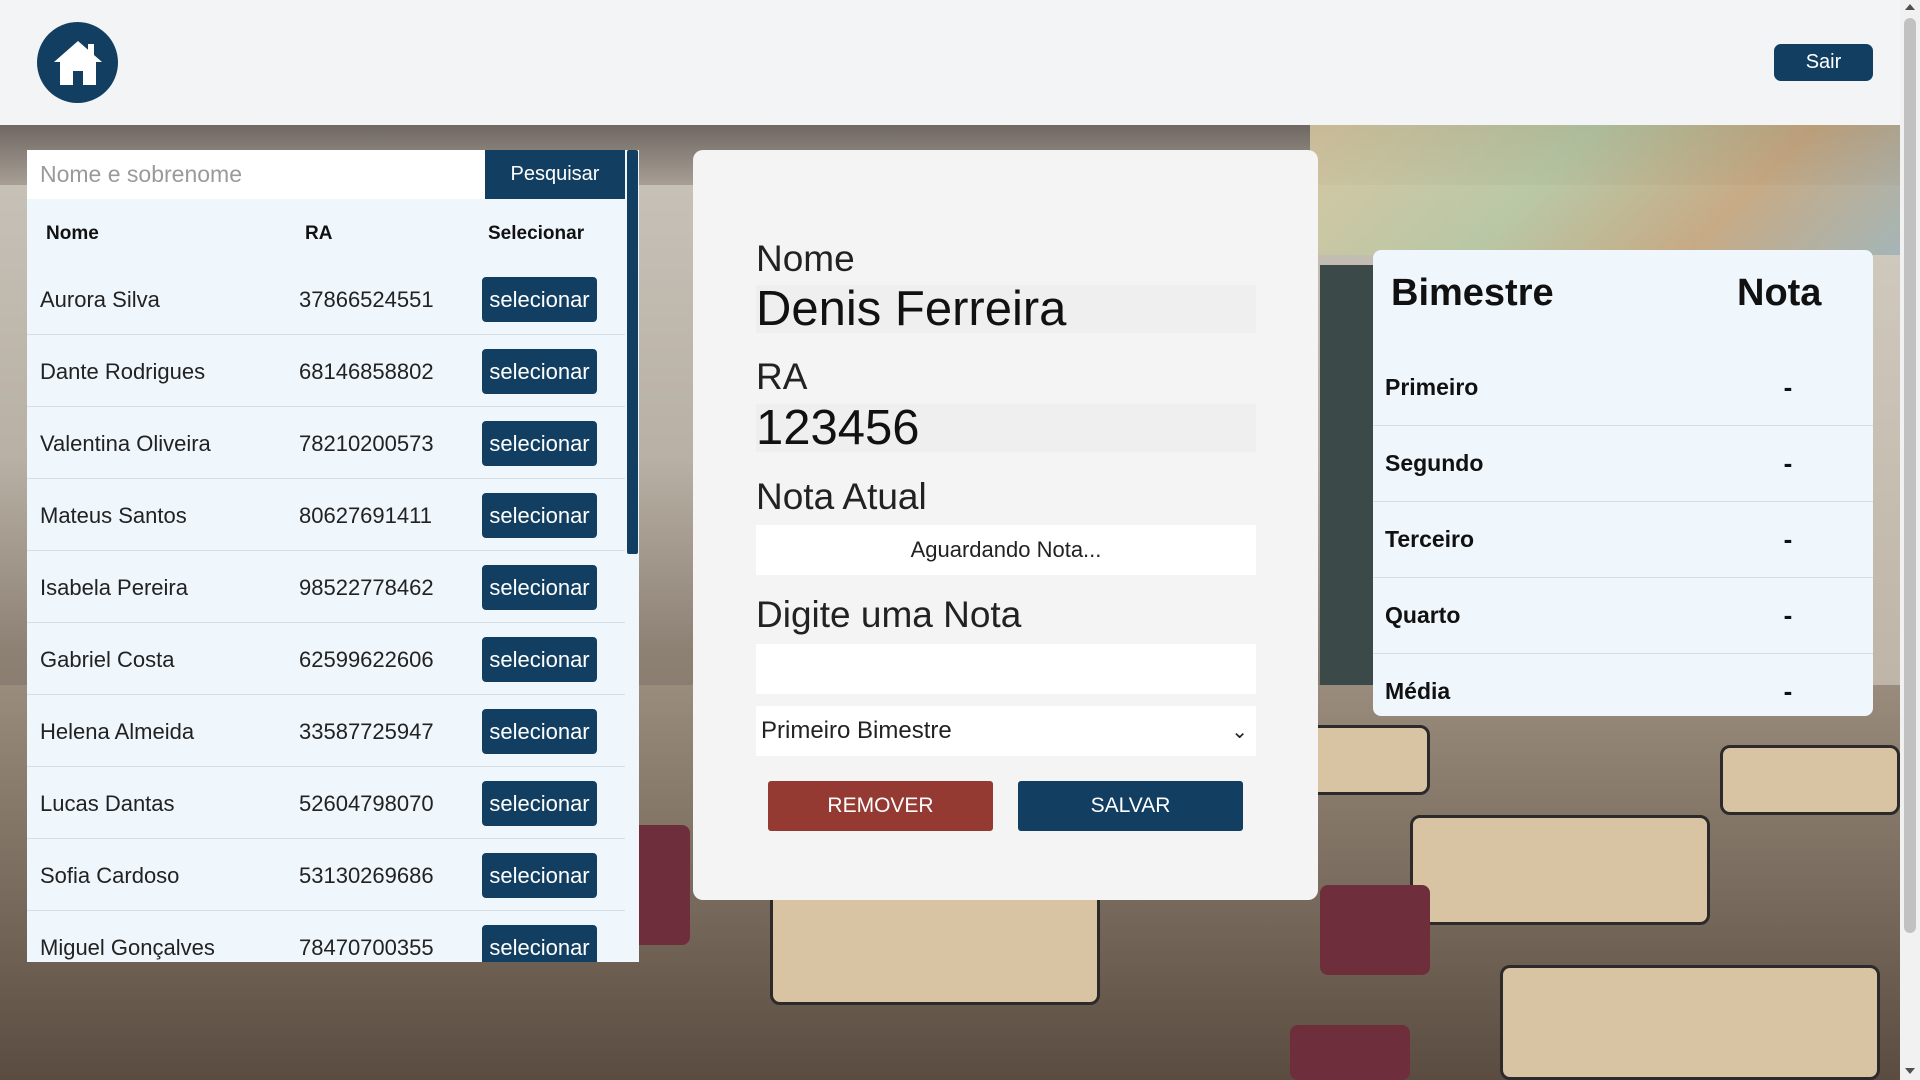  Describe the element at coordinates (366, 875) in the screenshot. I see `student-ra: 53130269686` at that location.